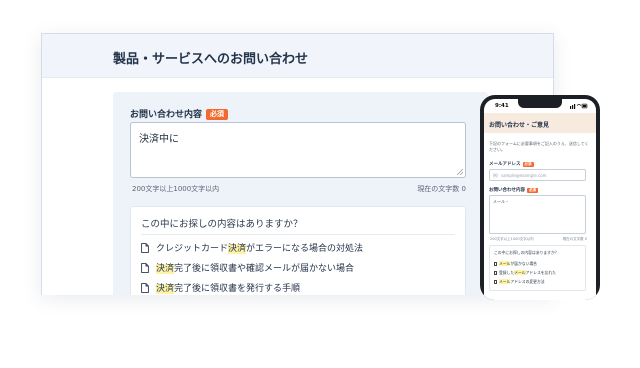 Image resolution: width=640 pixels, height=368 pixels. I want to click on status-bar: 9:41, so click(540, 106).